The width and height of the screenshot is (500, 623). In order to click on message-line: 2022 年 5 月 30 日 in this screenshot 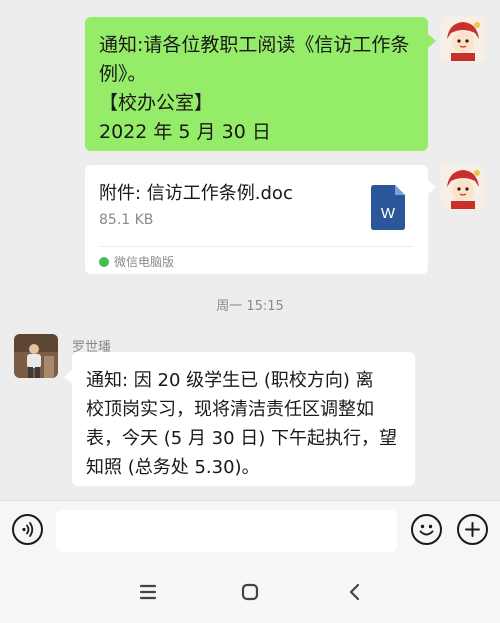, I will do `click(185, 132)`.